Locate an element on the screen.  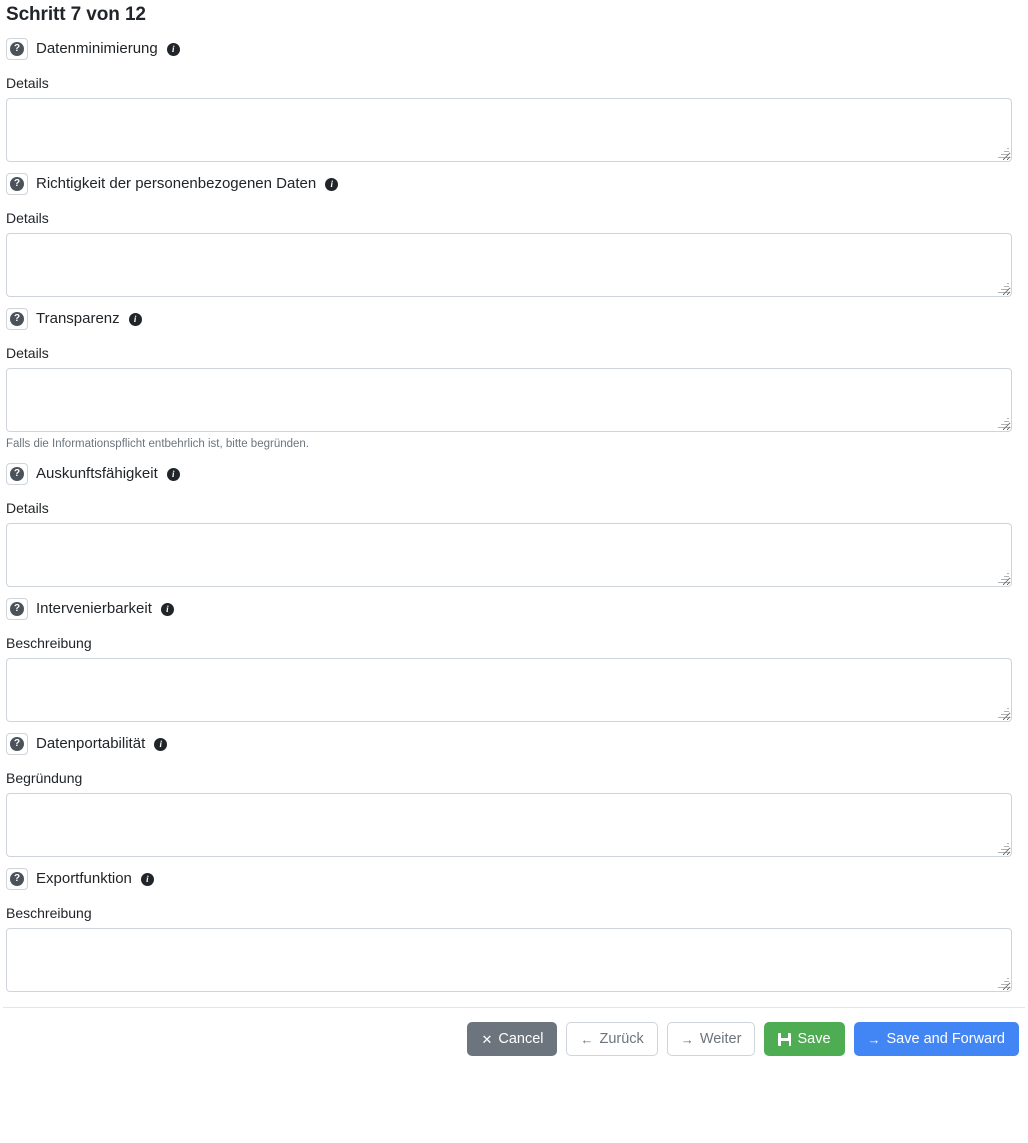
section-header: ? Datenminimierung i is located at coordinates (514, 49).